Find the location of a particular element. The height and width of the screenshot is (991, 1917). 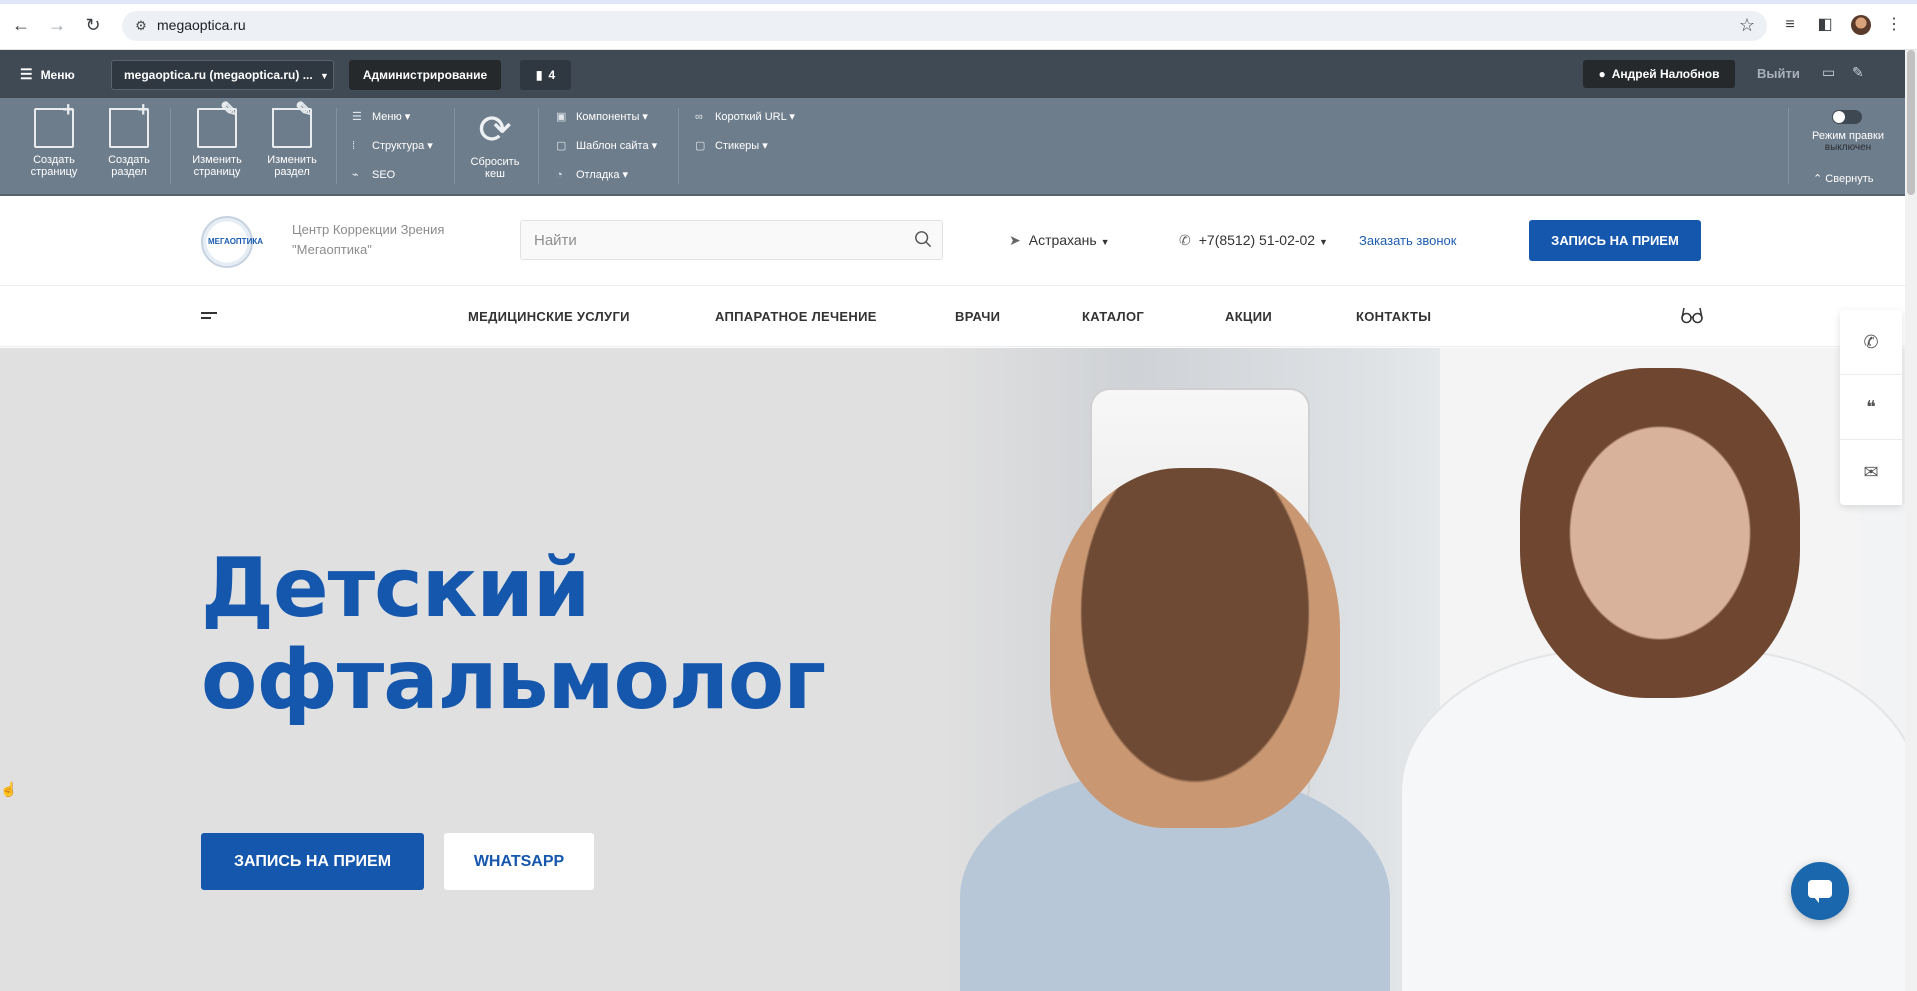

edit-page-button: ✎ Изменить страницу is located at coordinates (217, 139).